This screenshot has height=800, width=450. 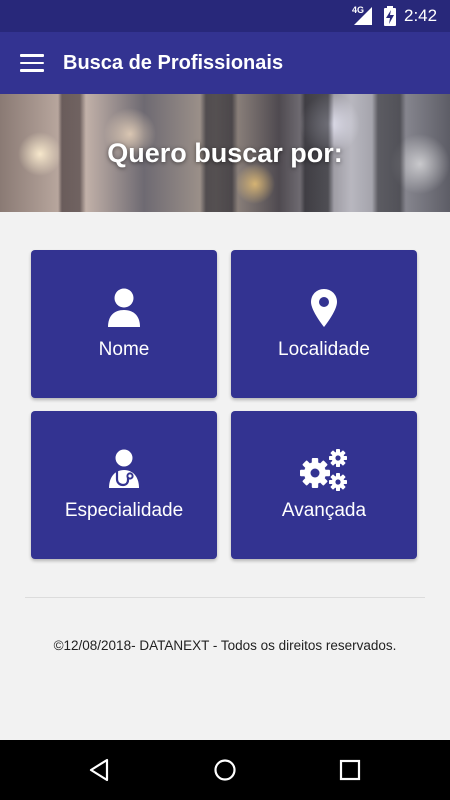 What do you see at coordinates (124, 468) in the screenshot?
I see `doctor-stethoscope-icon` at bounding box center [124, 468].